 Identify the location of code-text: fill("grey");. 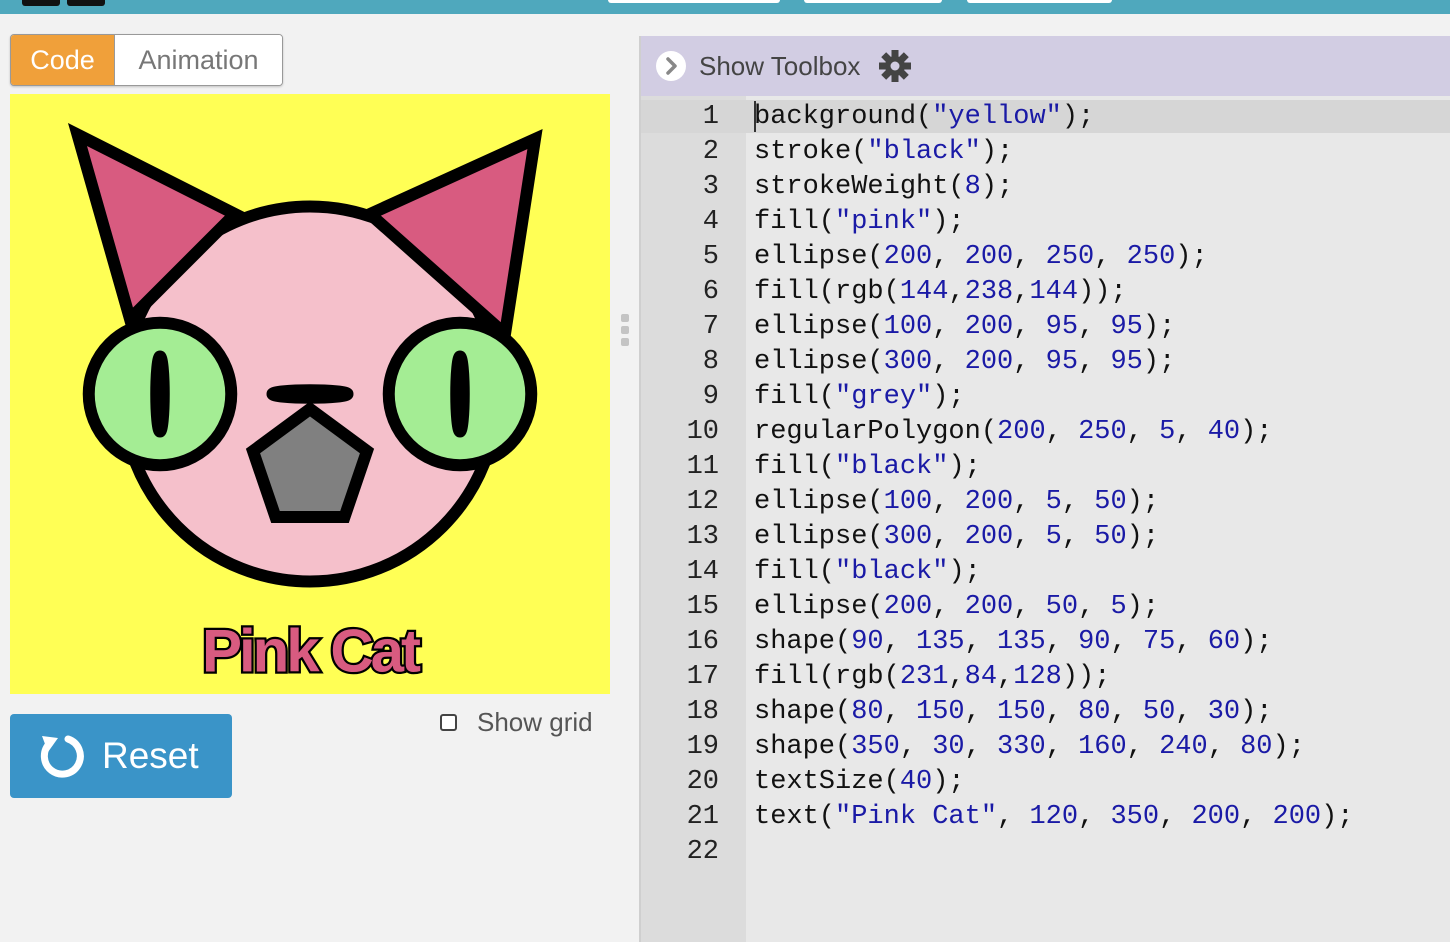
(859, 397).